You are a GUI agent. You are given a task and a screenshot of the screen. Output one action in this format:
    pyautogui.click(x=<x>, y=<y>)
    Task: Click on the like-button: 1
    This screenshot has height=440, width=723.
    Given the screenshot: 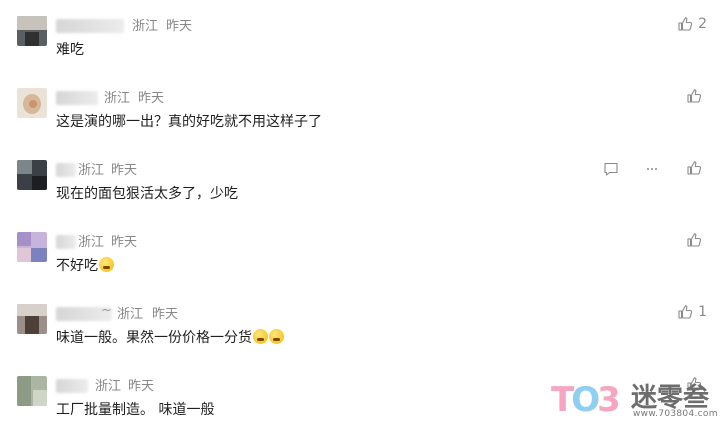 What is the action you would take?
    pyautogui.click(x=692, y=312)
    